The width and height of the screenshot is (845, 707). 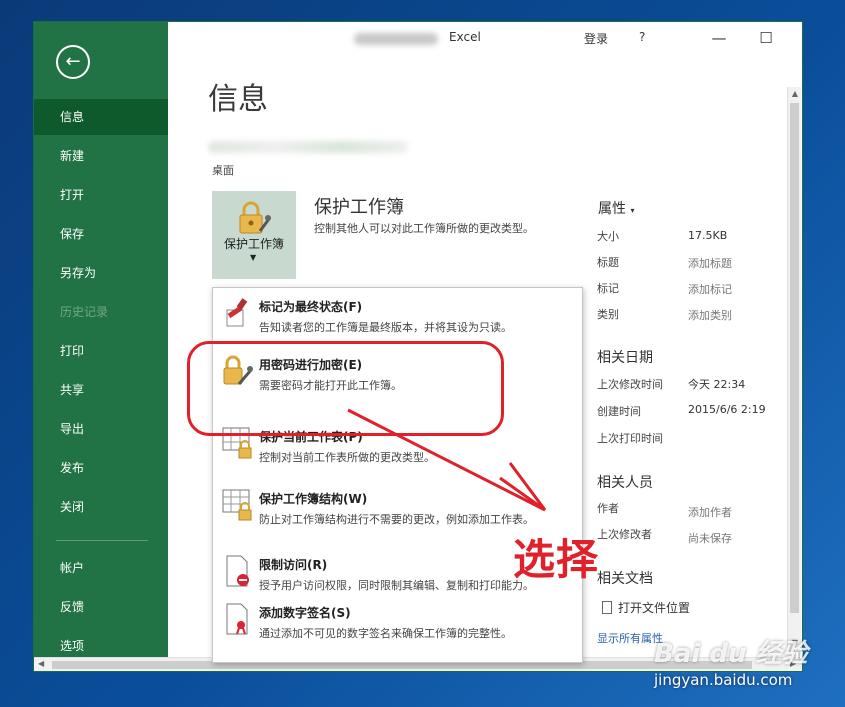 I want to click on sidebar-item-account: 帐户, so click(x=101, y=568).